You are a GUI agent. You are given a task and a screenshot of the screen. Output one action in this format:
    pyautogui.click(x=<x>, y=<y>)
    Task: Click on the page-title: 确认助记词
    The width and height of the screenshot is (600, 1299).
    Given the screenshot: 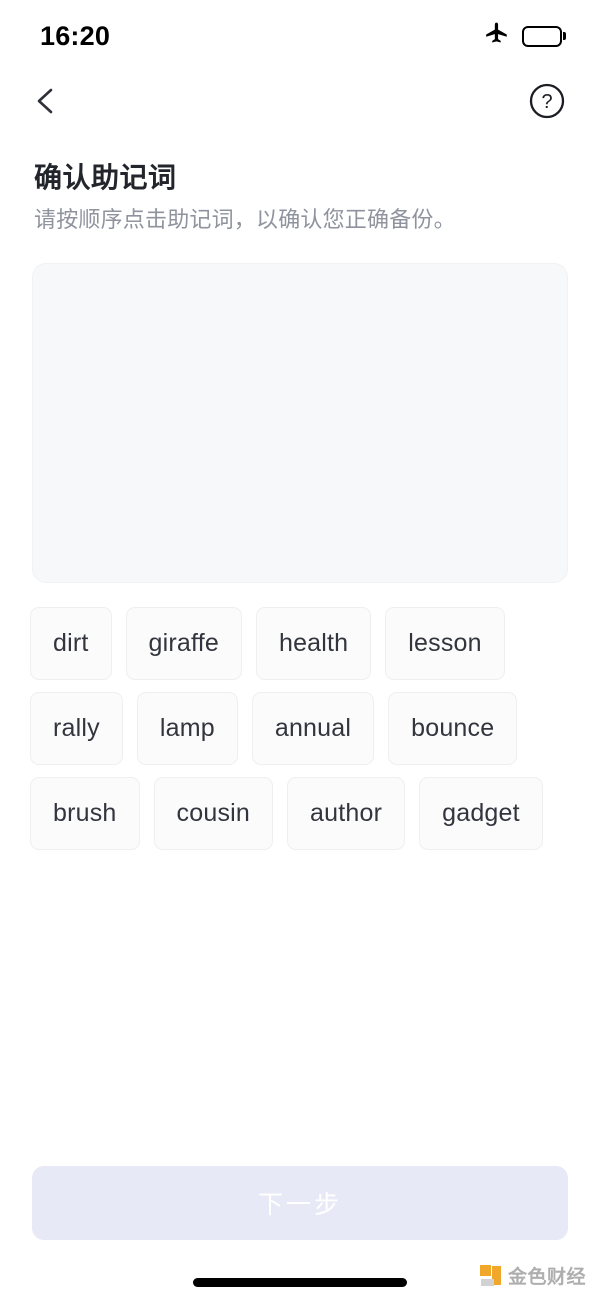 What is the action you would take?
    pyautogui.click(x=105, y=177)
    